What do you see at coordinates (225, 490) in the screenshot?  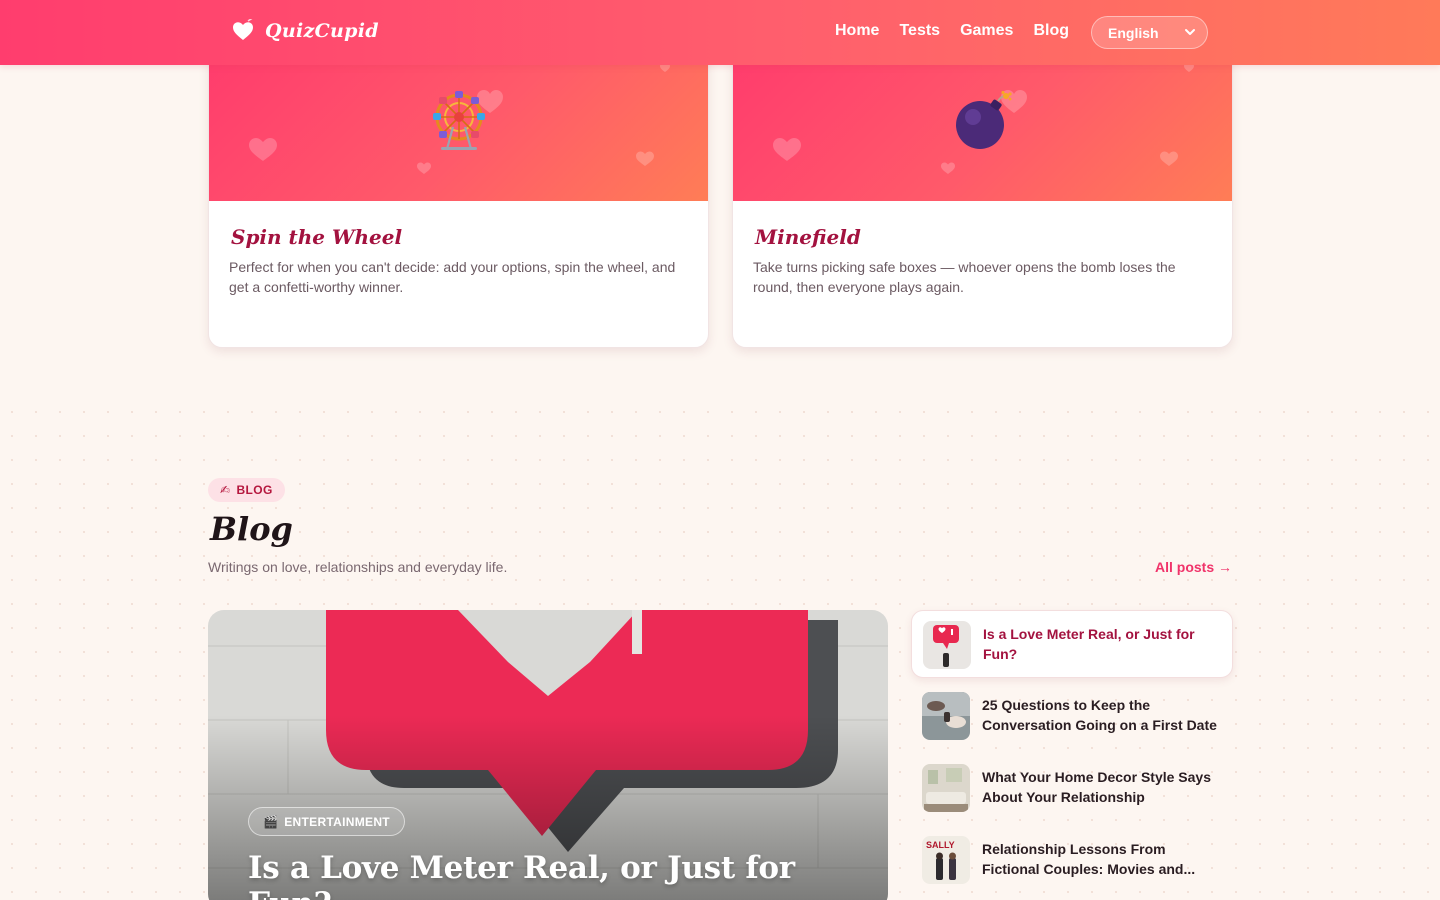 I see `writing-hand-icon: ✍` at bounding box center [225, 490].